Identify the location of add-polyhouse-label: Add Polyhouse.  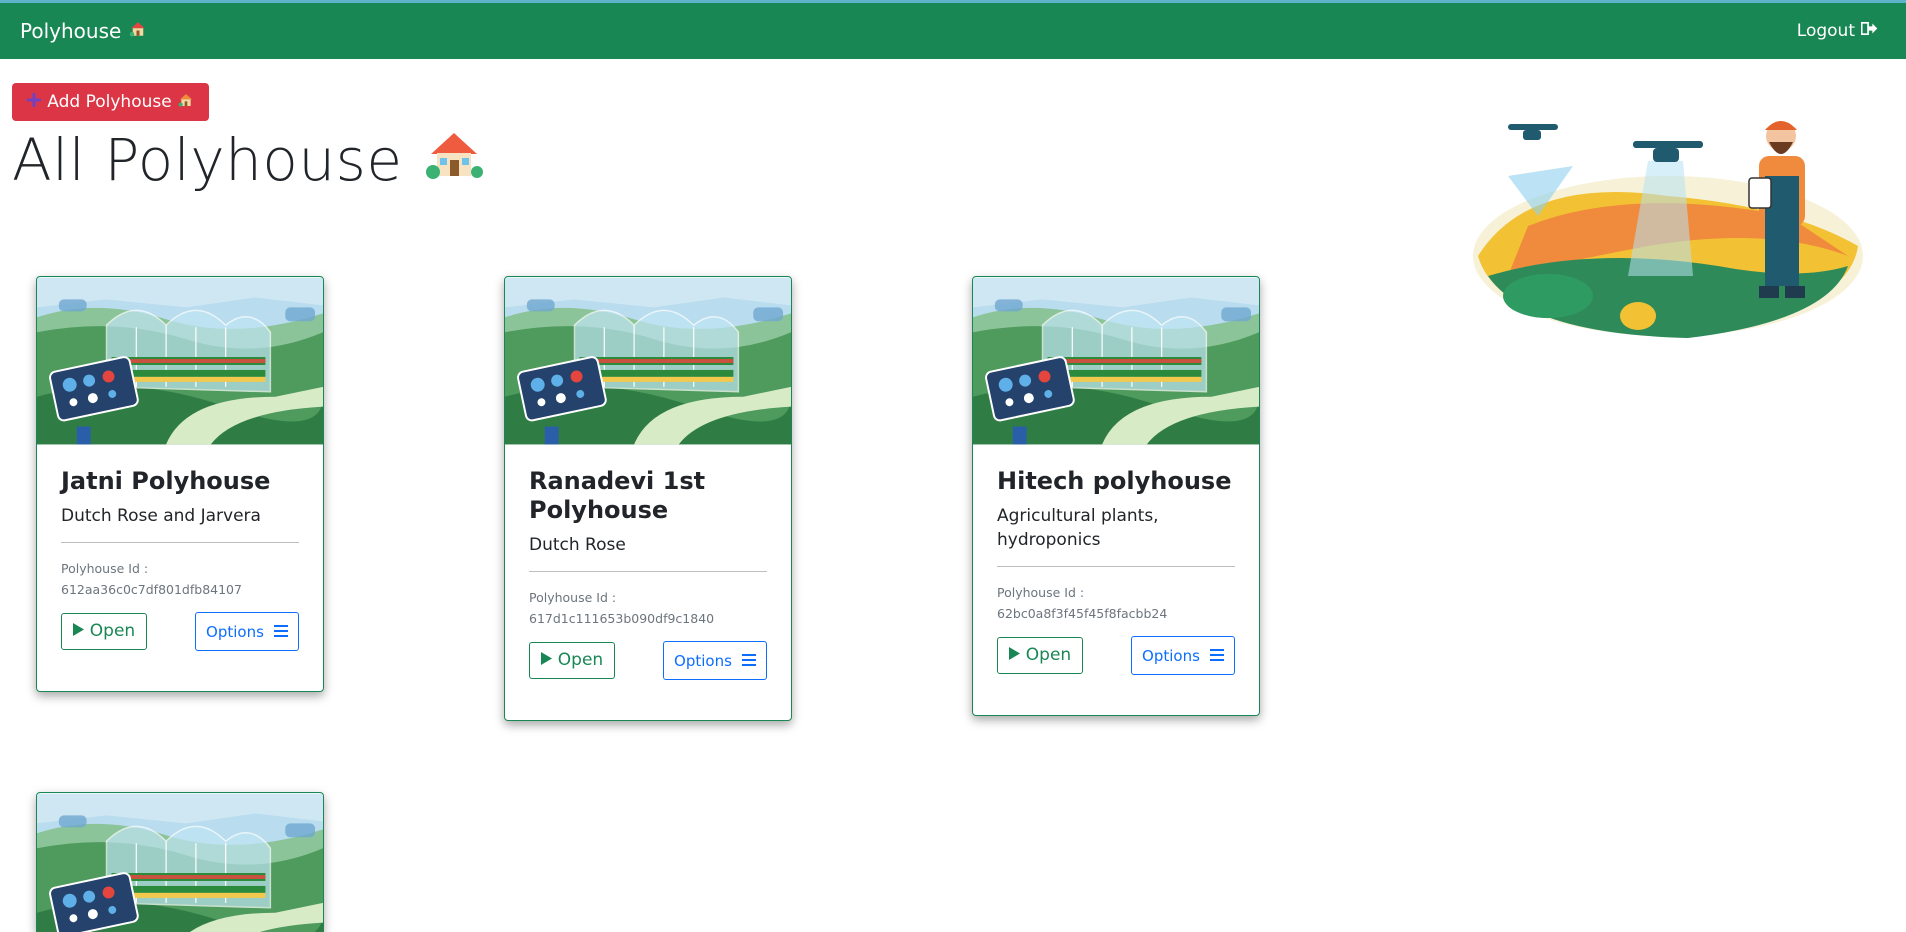
(109, 102).